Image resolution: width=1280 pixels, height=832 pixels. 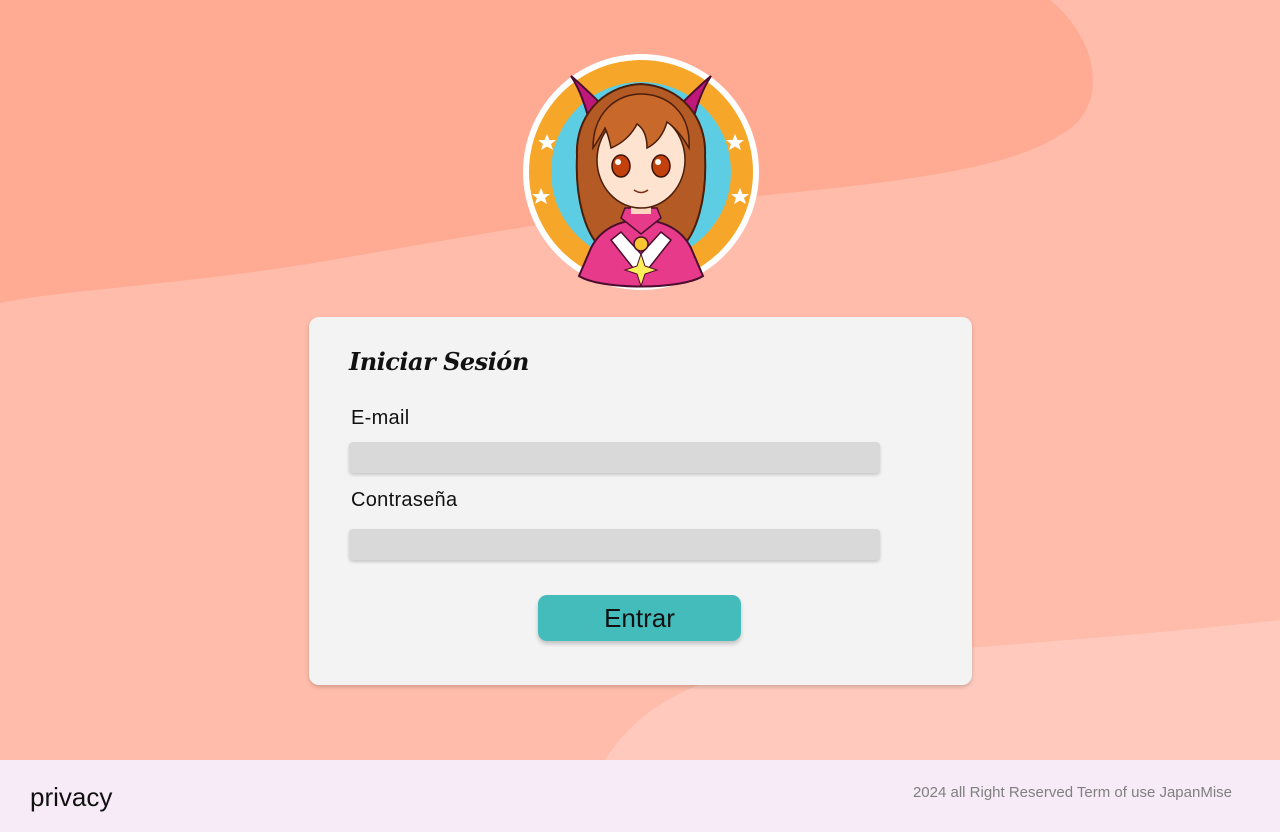 What do you see at coordinates (380, 418) in the screenshot?
I see `email-label: E-mail` at bounding box center [380, 418].